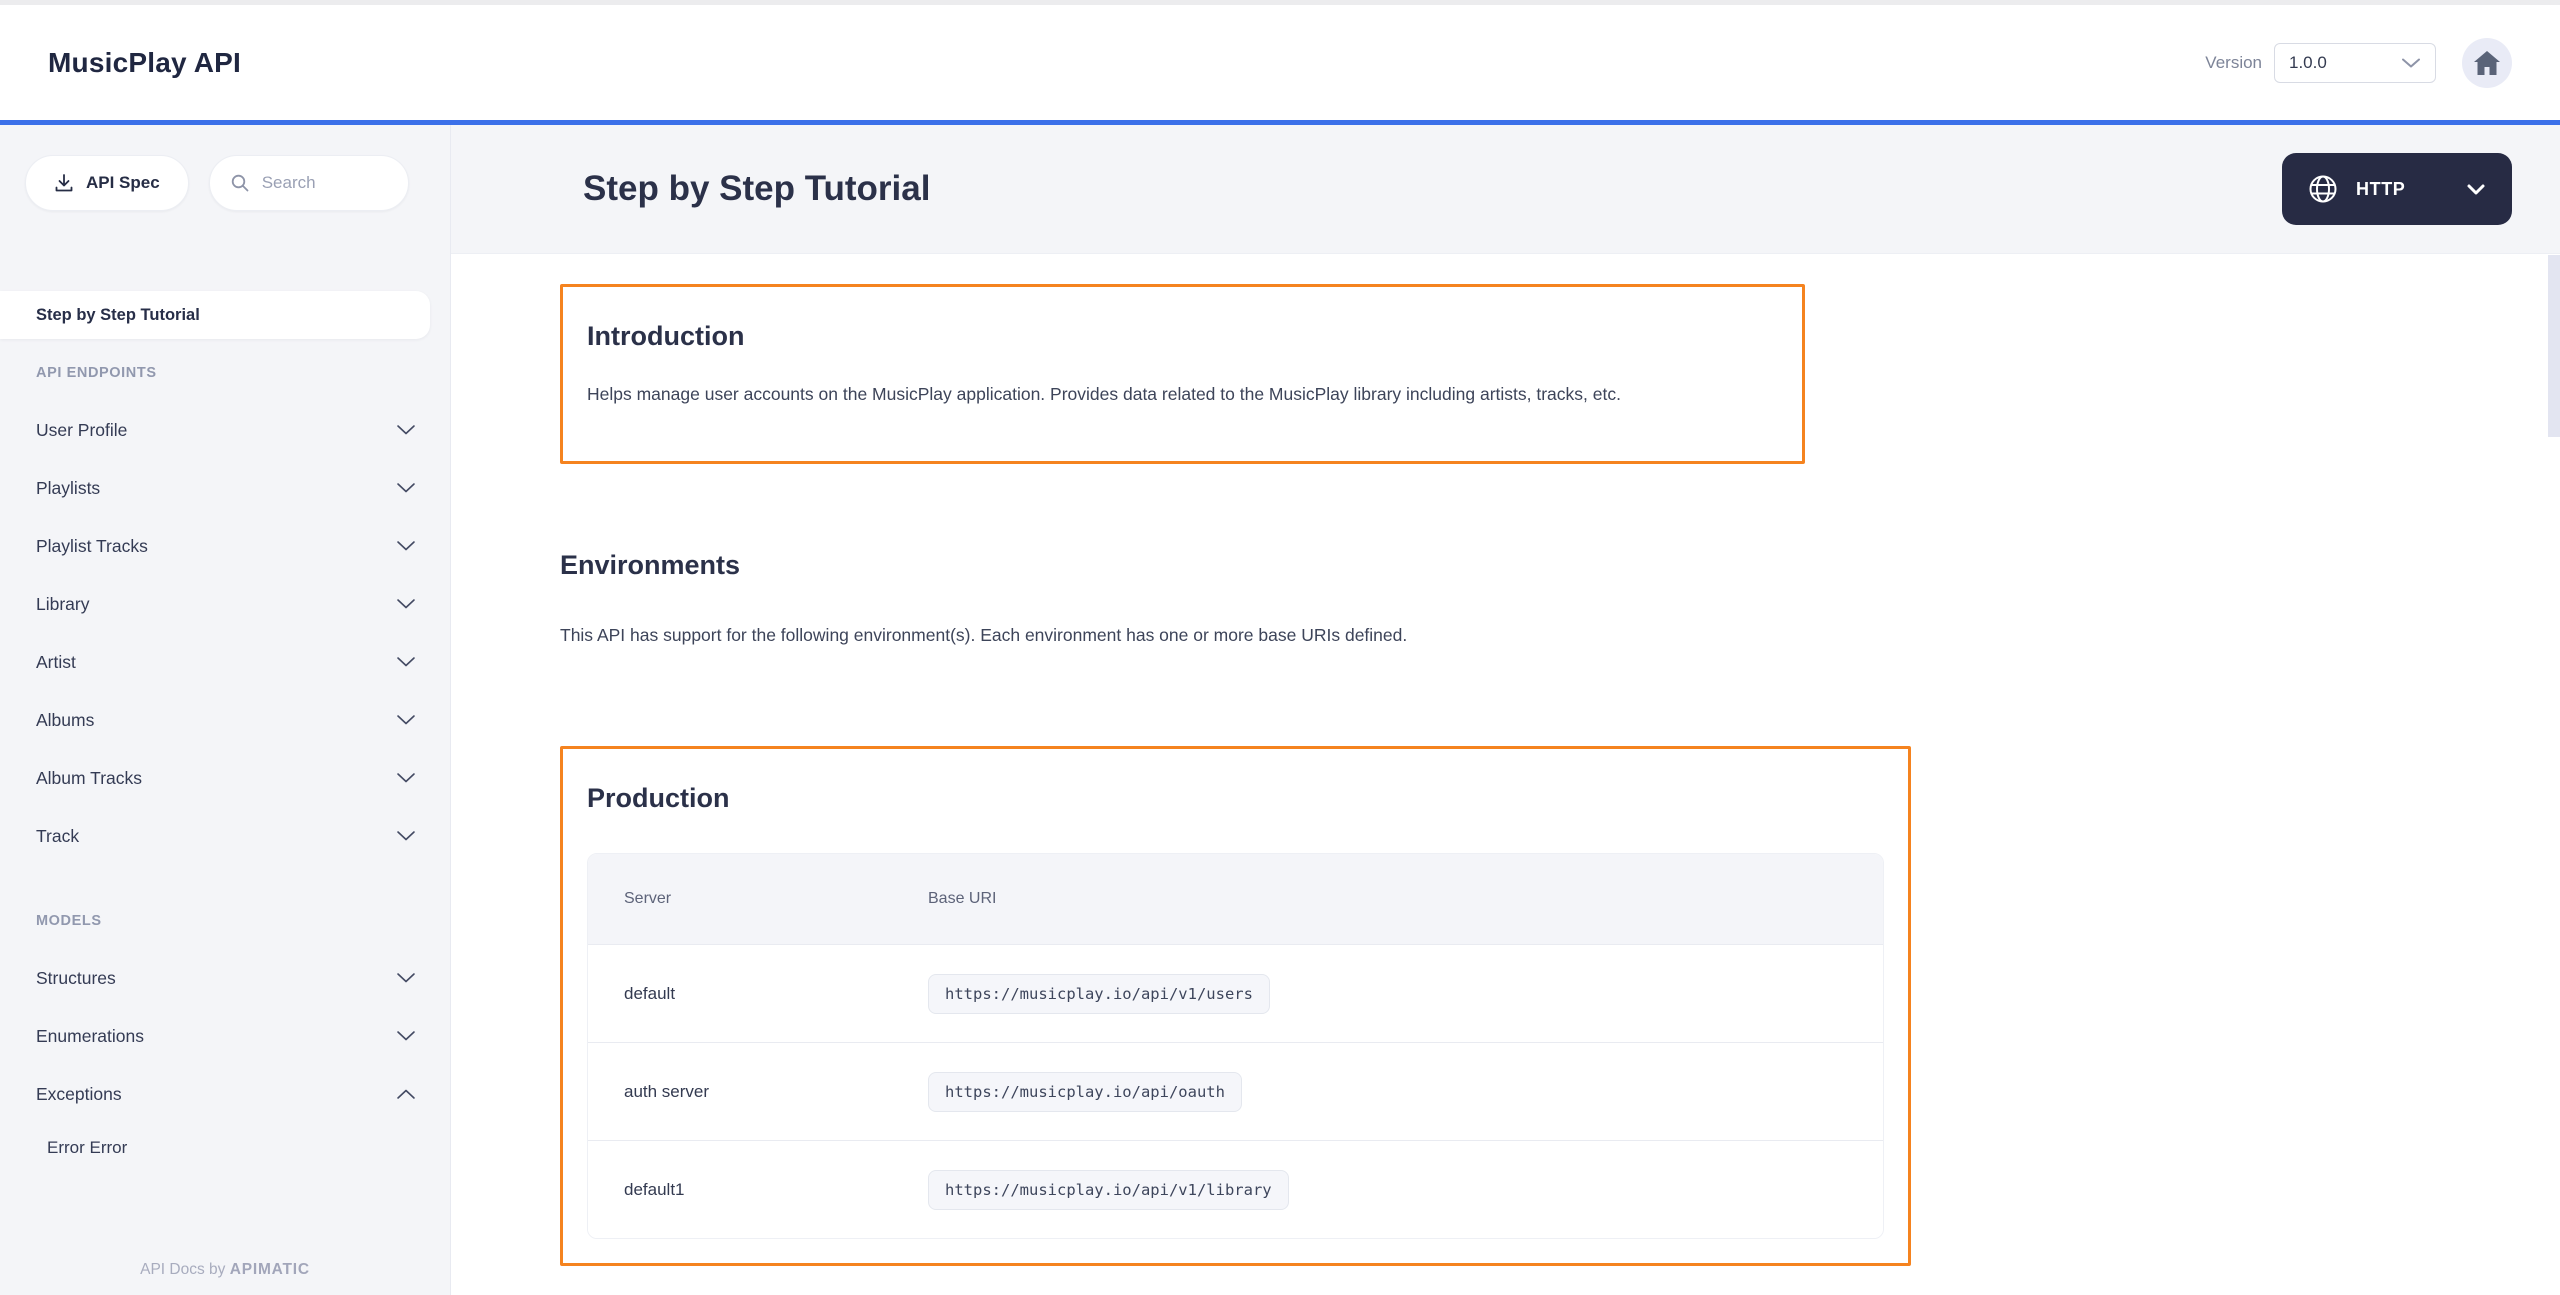  I want to click on sidebar-item-label: User Profile, so click(82, 429).